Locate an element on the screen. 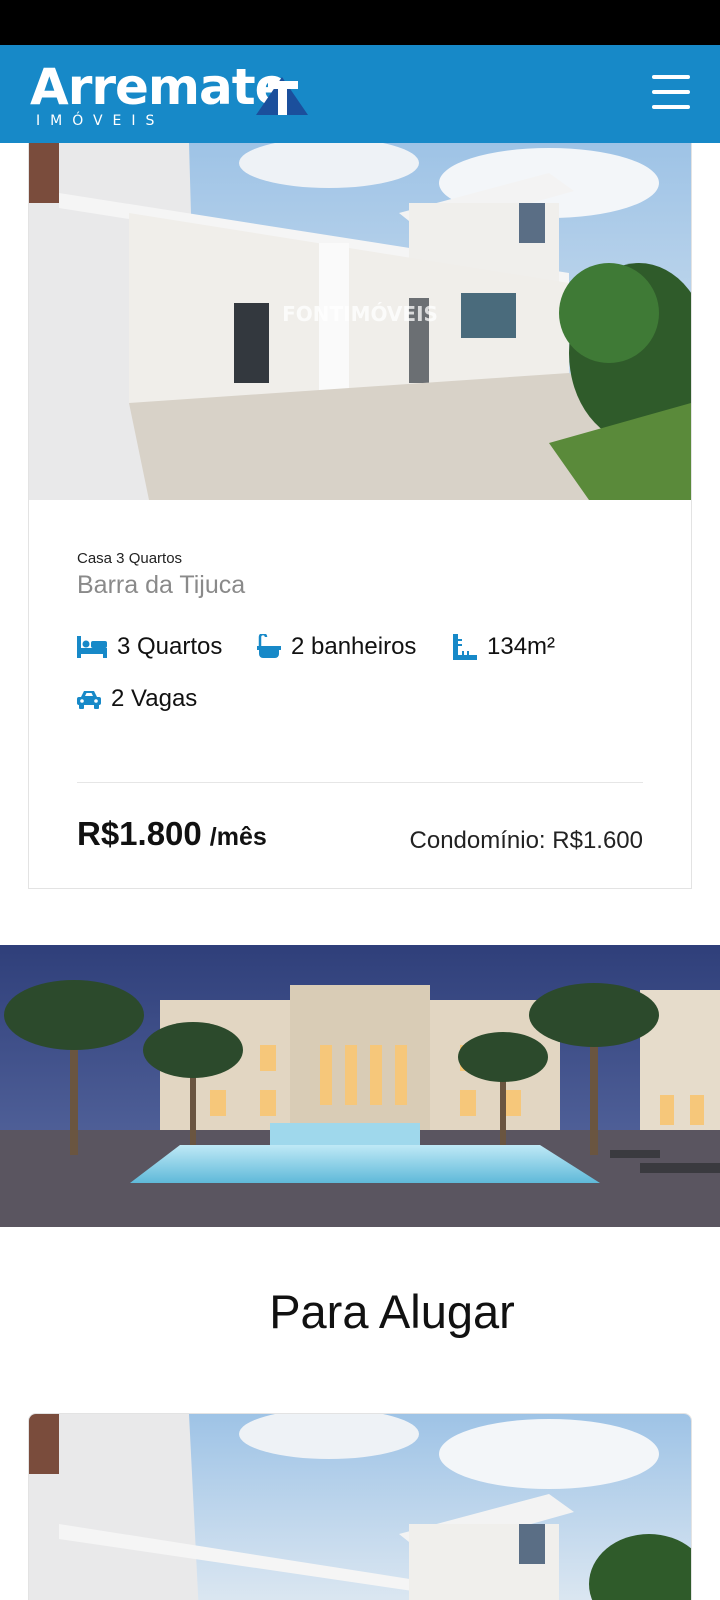  ruler-icon is located at coordinates (465, 647).